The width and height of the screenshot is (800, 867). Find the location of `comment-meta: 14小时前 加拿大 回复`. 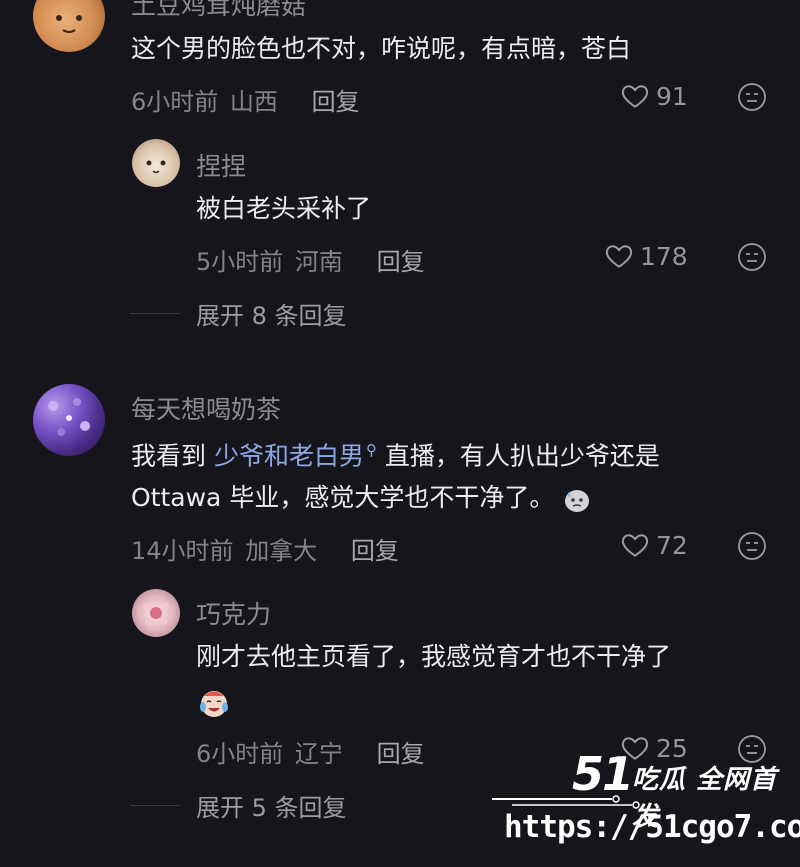

comment-meta: 14小时前 加拿大 回复 is located at coordinates (265, 548).